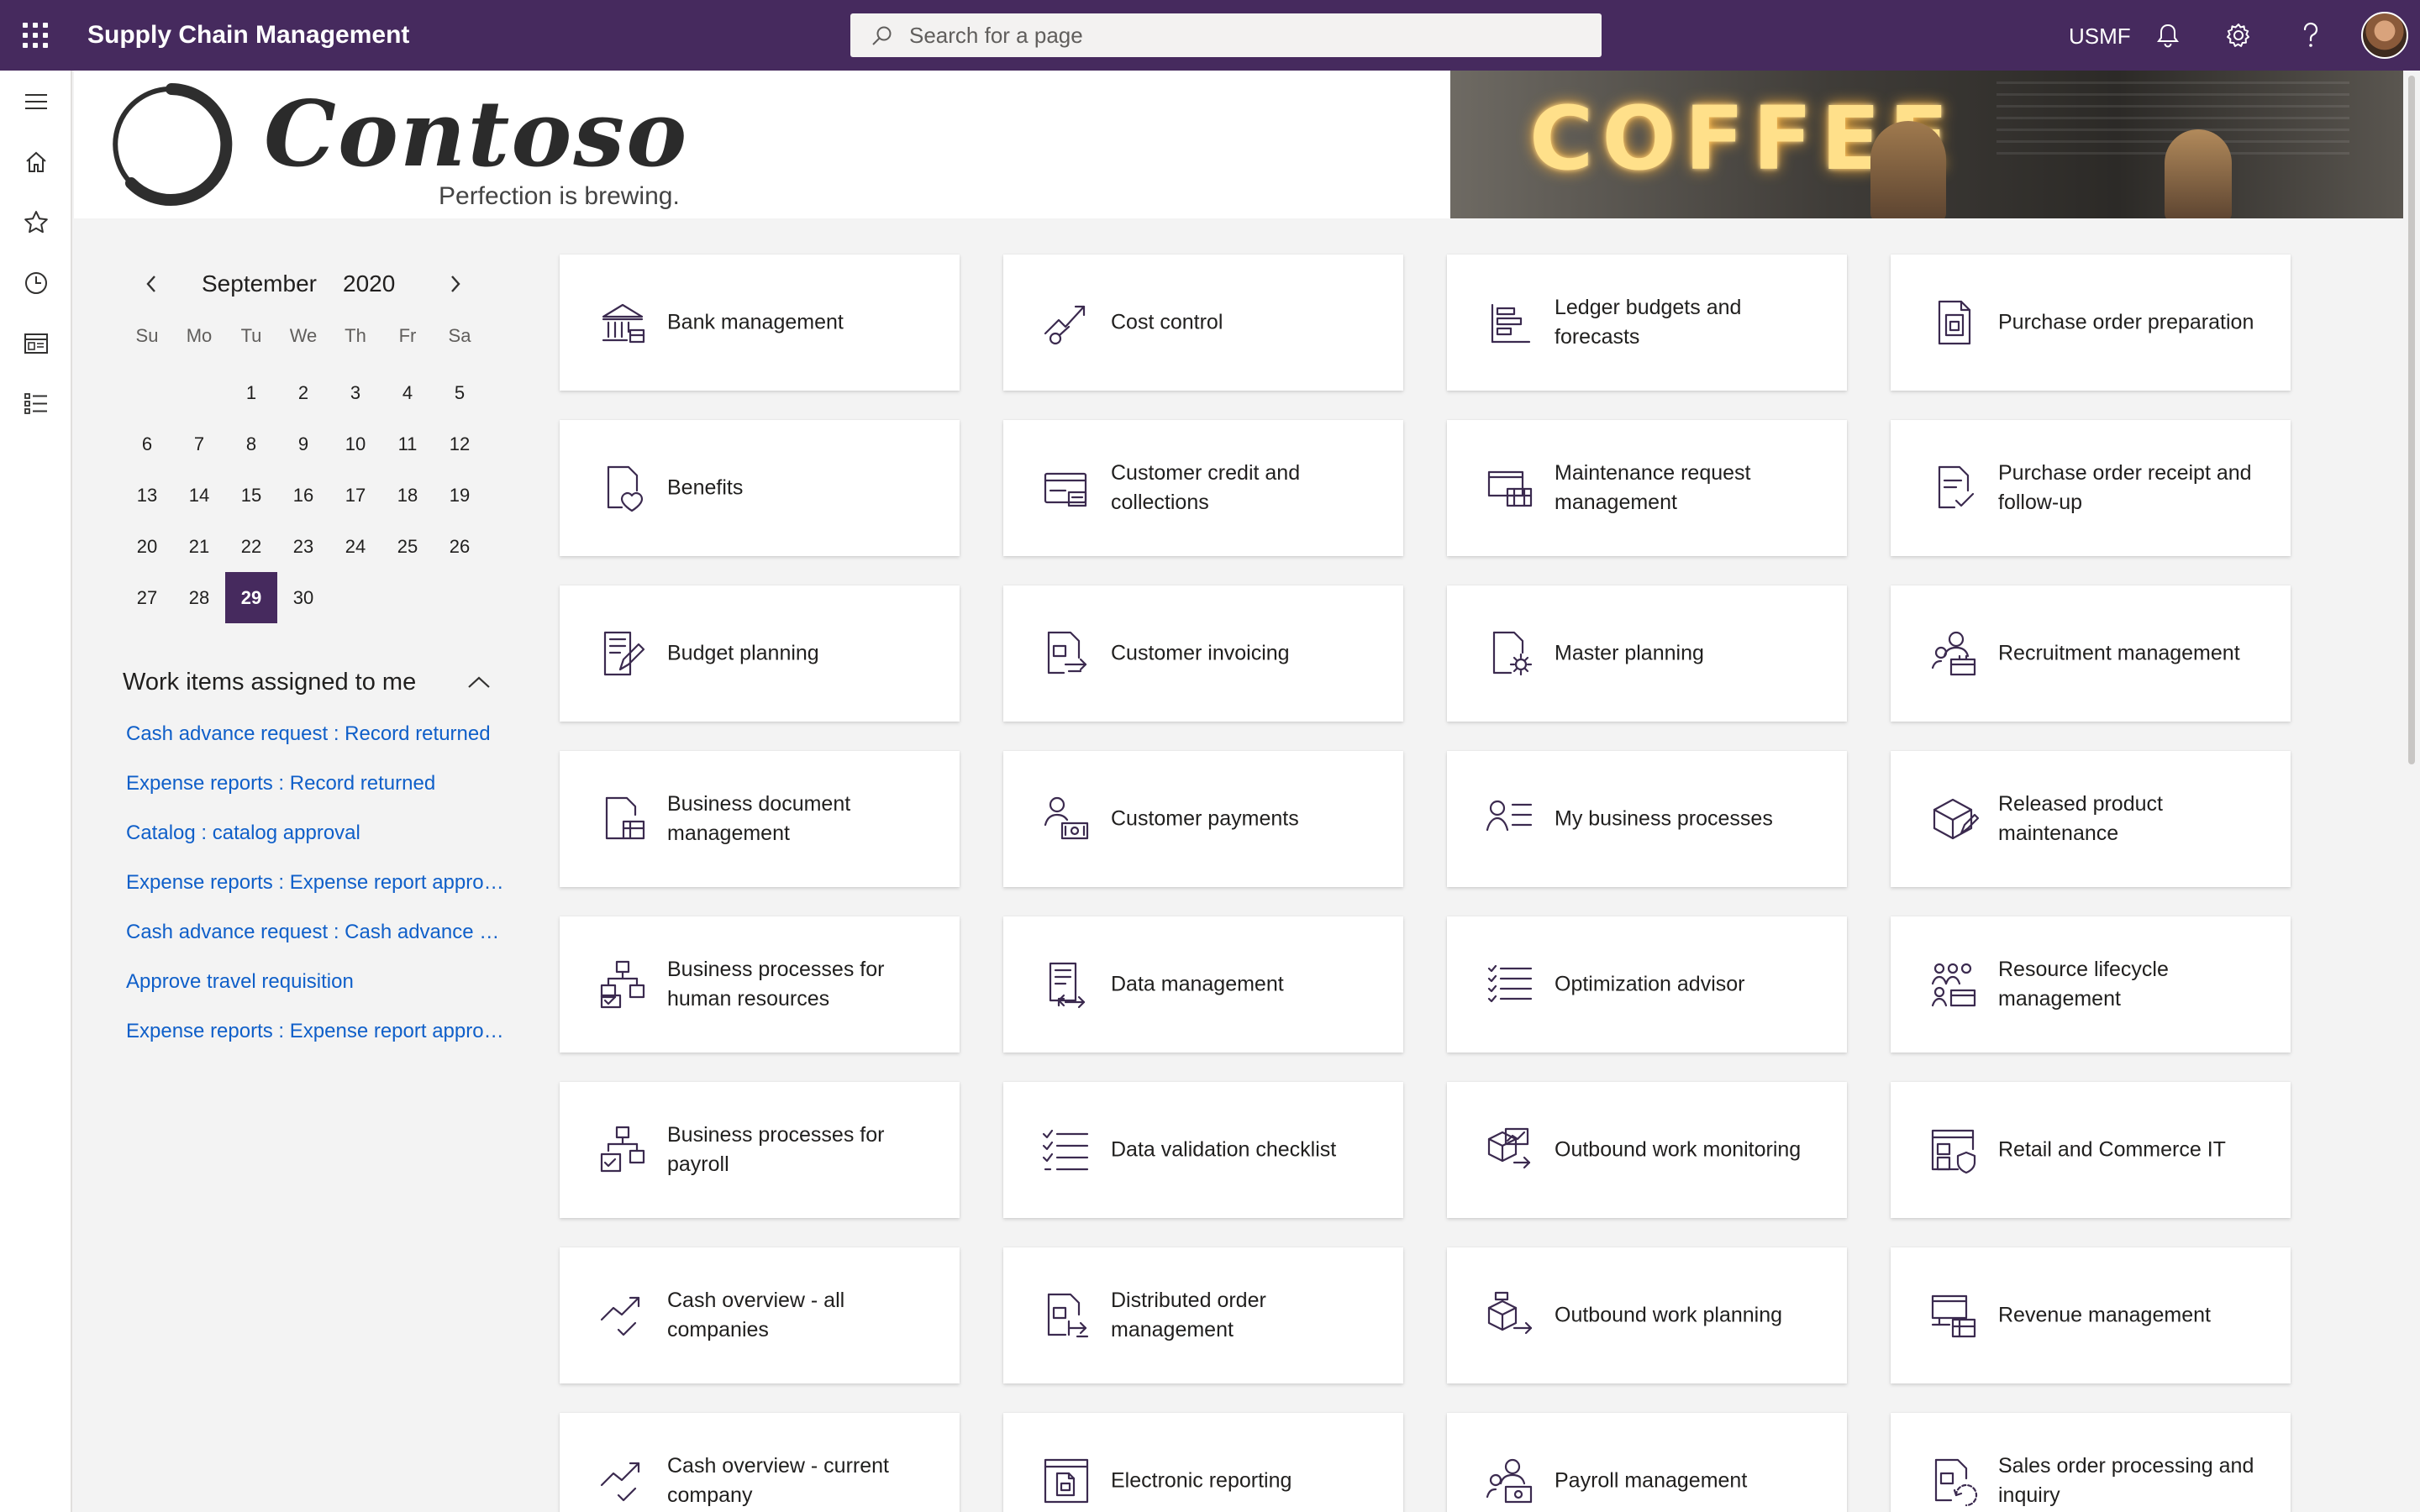 The height and width of the screenshot is (1512, 2420). I want to click on workspace-tile: Data management, so click(1203, 984).